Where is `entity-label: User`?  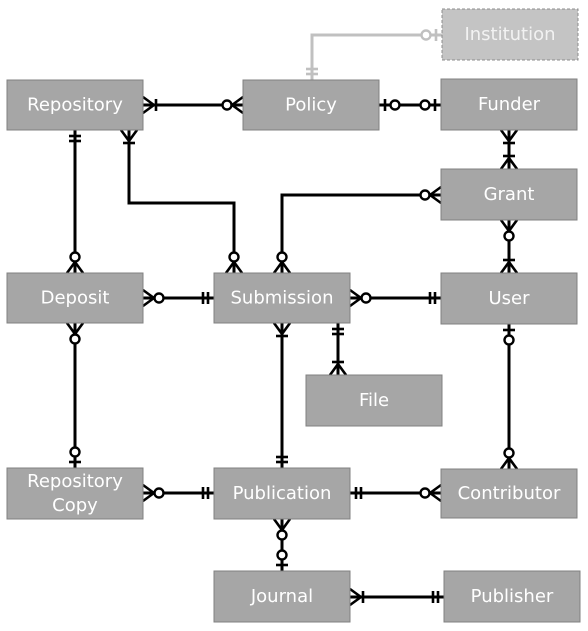 entity-label: User is located at coordinates (509, 298).